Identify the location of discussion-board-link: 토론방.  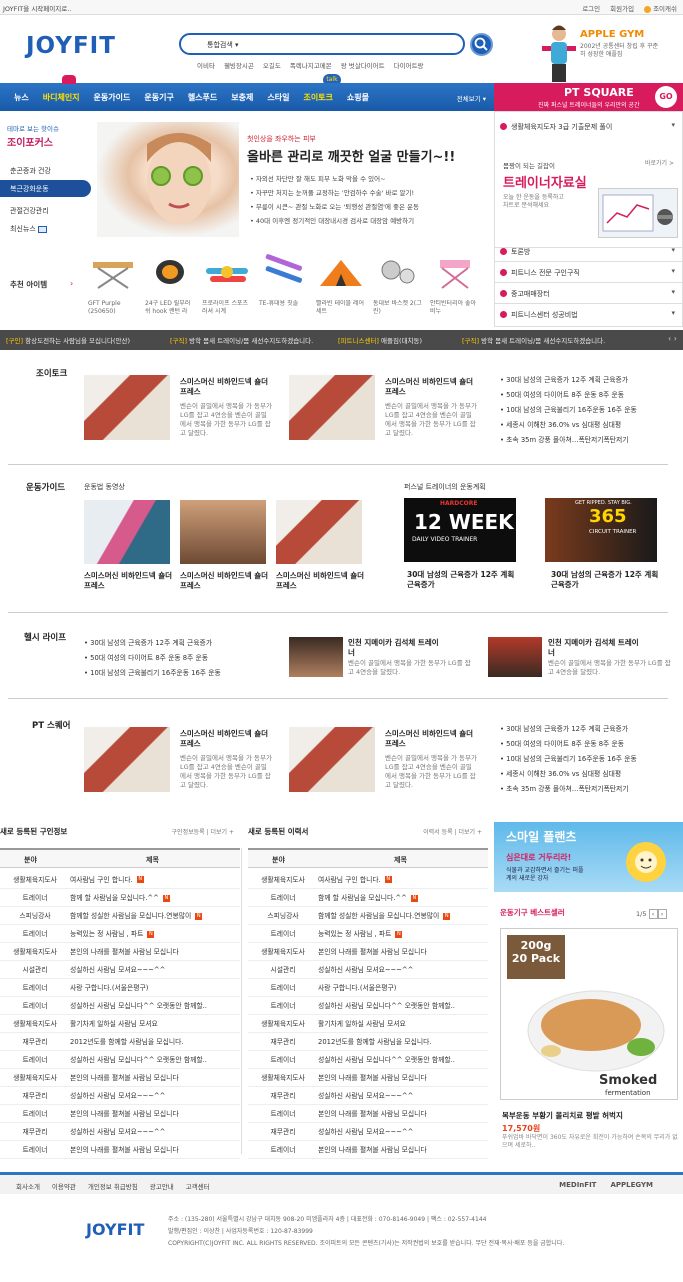
(588, 251).